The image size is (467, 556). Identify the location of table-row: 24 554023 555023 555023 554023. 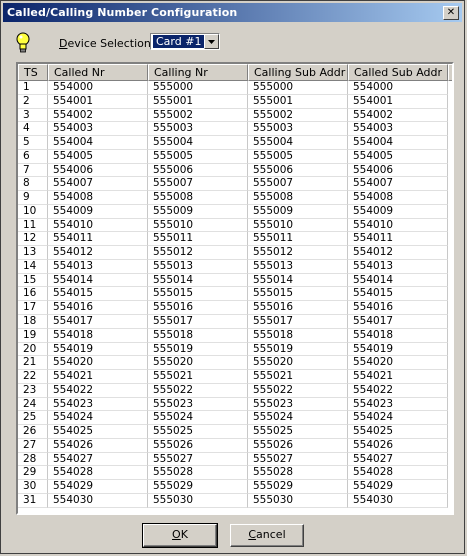
(235, 404).